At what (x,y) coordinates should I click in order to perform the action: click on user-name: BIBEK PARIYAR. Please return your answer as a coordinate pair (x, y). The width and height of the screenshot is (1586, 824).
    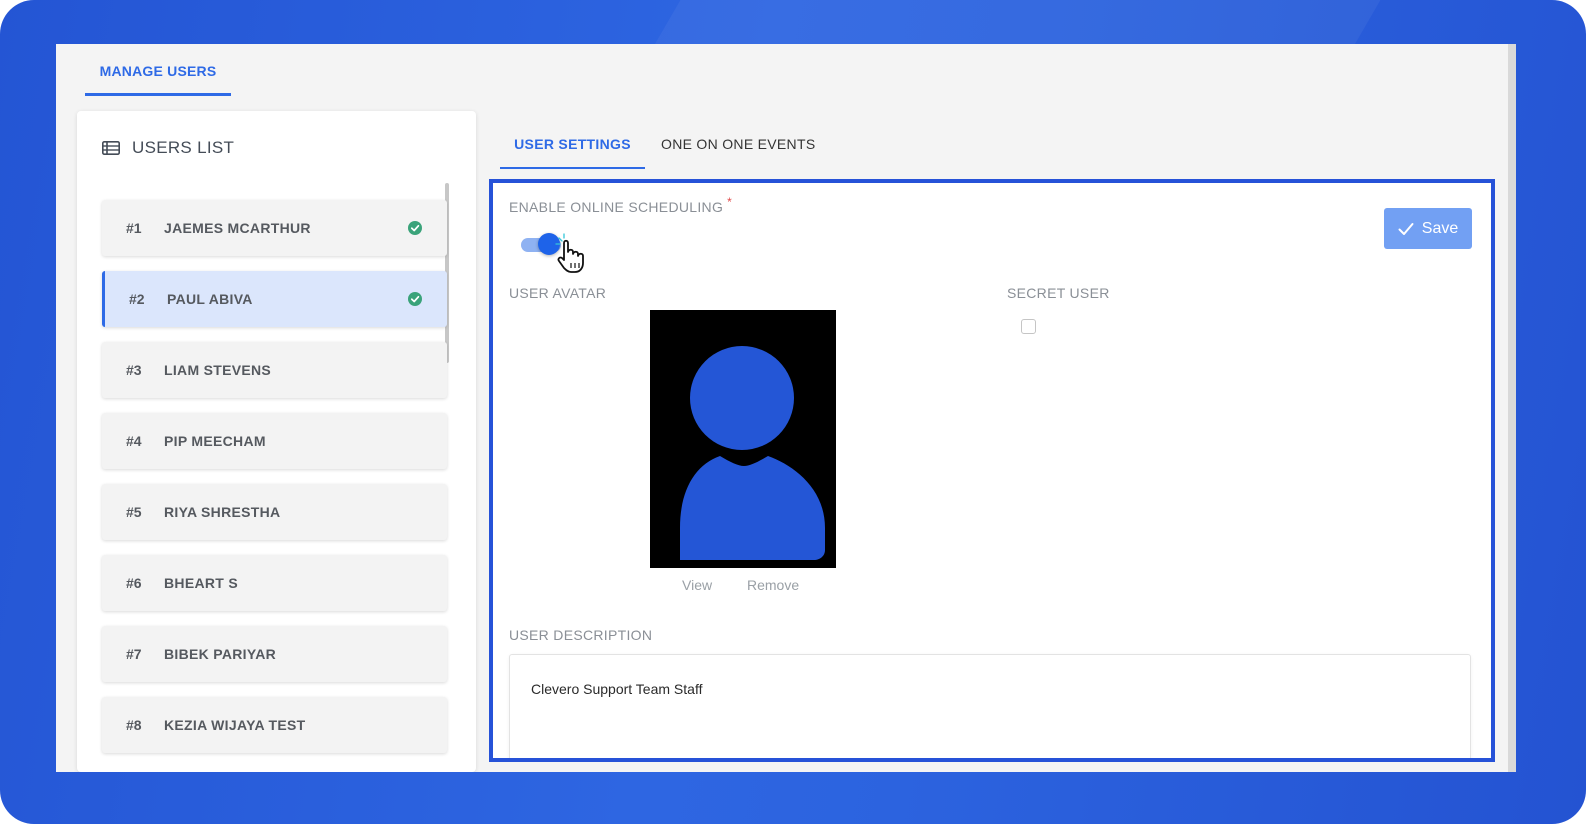
    Looking at the image, I should click on (220, 654).